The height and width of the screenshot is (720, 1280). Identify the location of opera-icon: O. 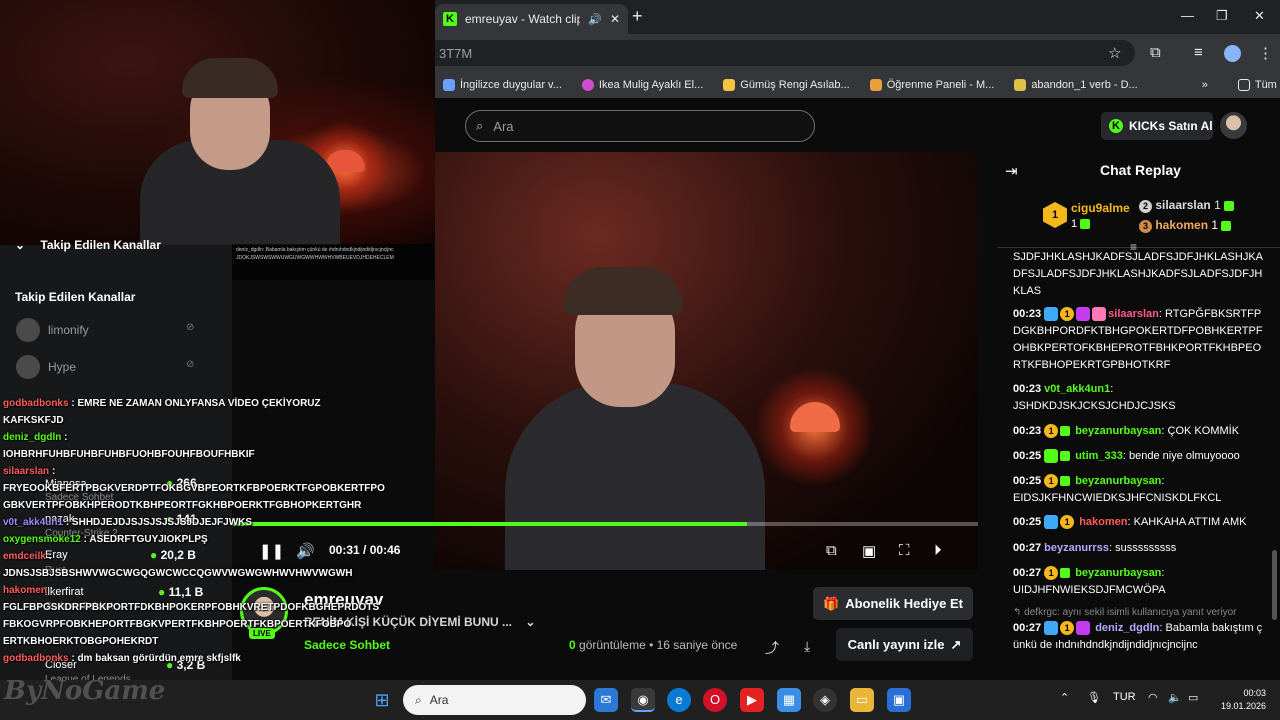
(715, 700).